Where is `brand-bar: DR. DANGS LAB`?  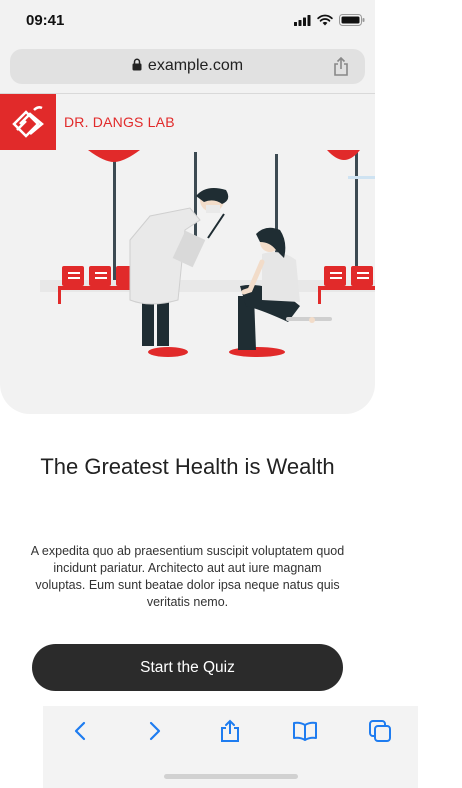
brand-bar: DR. DANGS LAB is located at coordinates (187, 122).